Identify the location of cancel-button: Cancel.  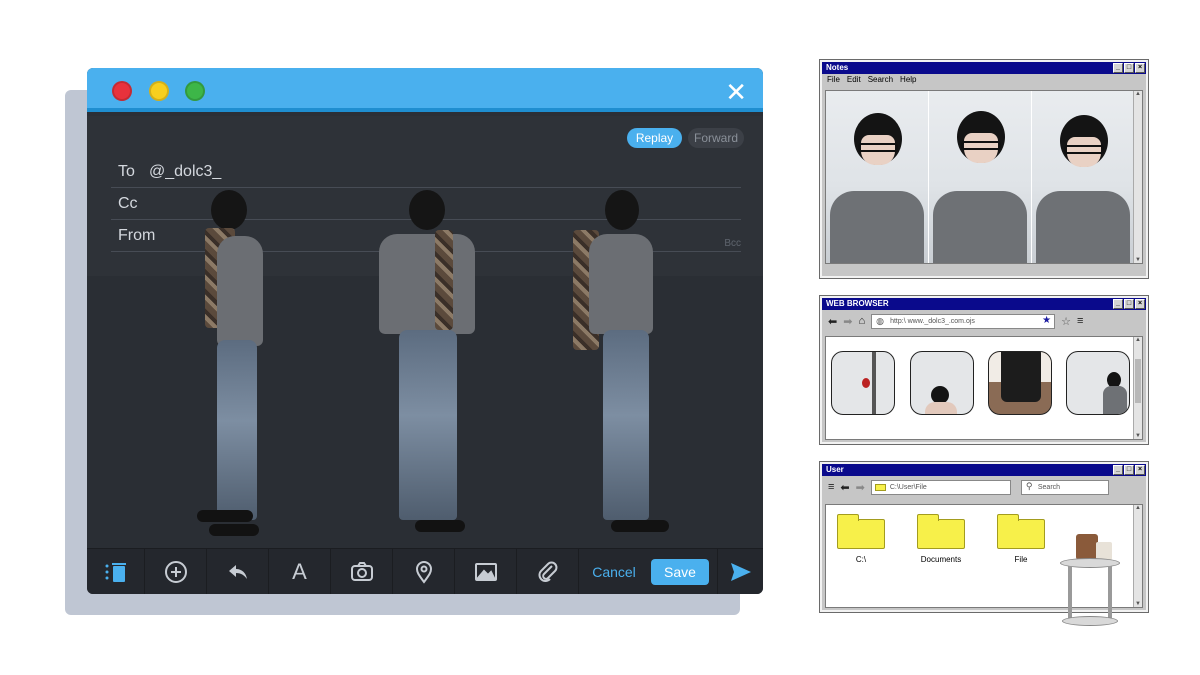
(614, 572).